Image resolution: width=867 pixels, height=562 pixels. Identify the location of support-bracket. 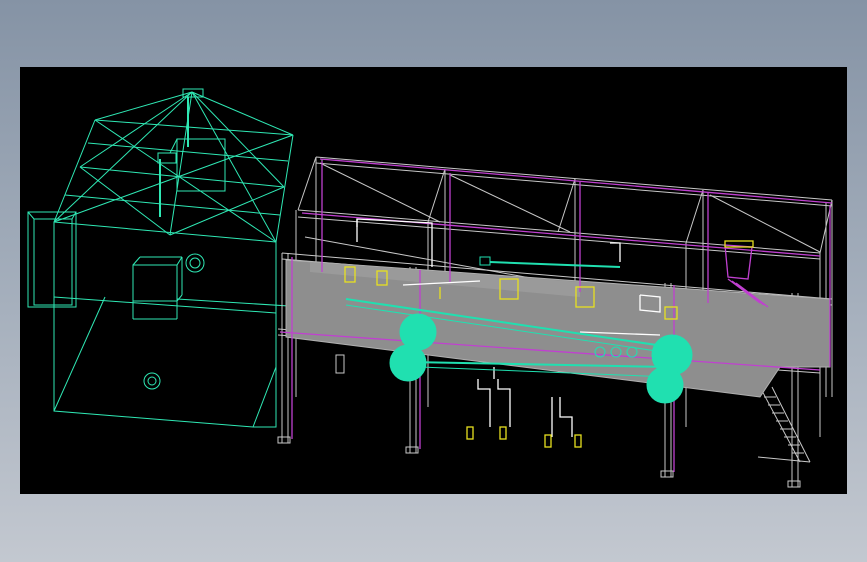
(340, 364).